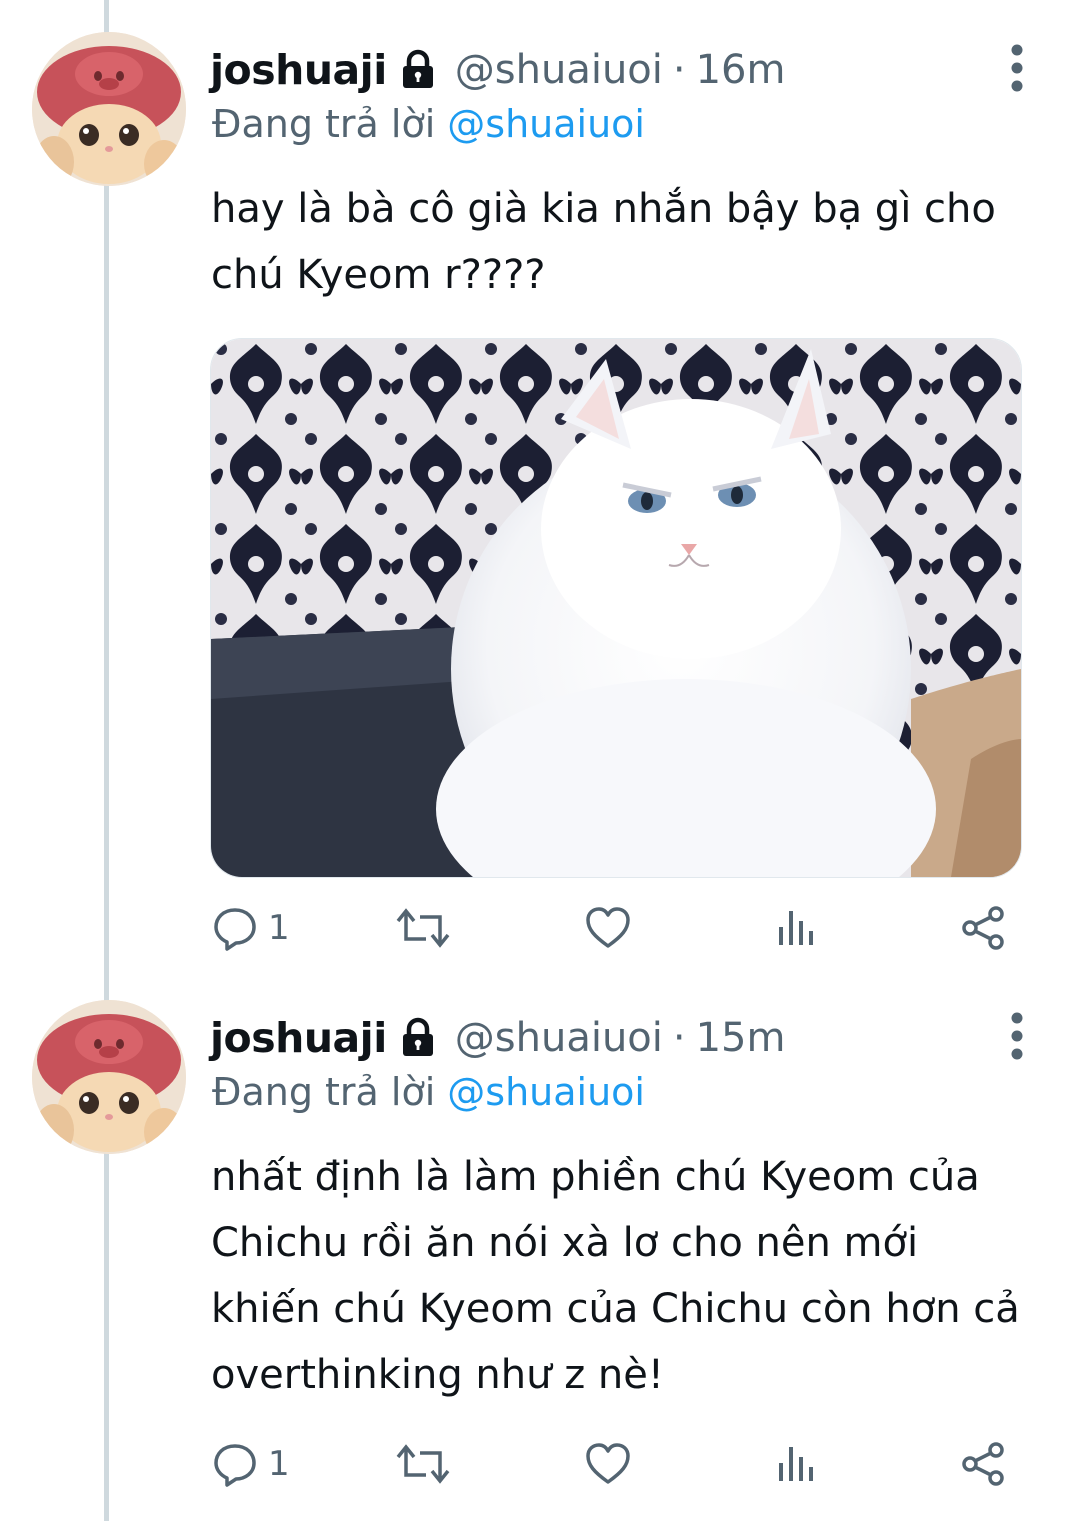  I want to click on tweet-text-line: chú Kyeom r????, so click(378, 275).